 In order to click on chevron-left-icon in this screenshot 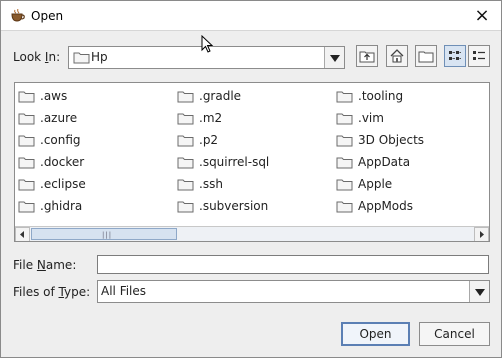, I will do `click(22, 234)`.